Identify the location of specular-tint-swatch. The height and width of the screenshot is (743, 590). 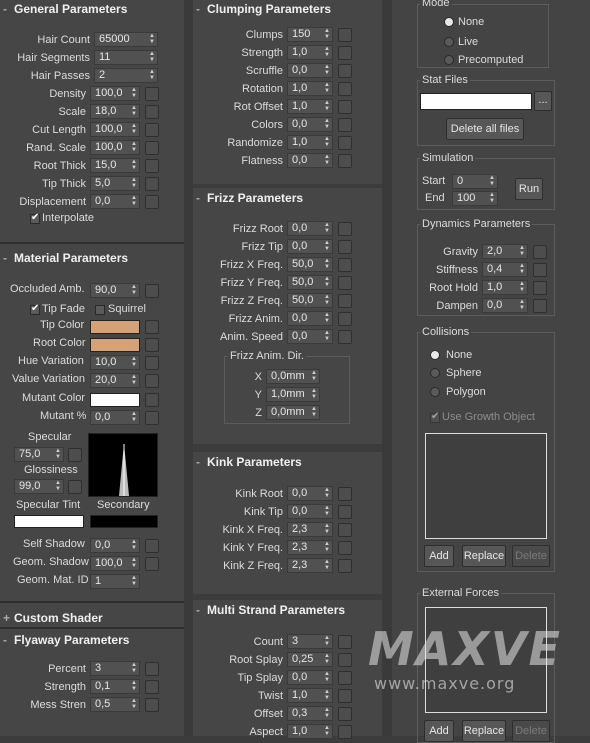
(49, 521).